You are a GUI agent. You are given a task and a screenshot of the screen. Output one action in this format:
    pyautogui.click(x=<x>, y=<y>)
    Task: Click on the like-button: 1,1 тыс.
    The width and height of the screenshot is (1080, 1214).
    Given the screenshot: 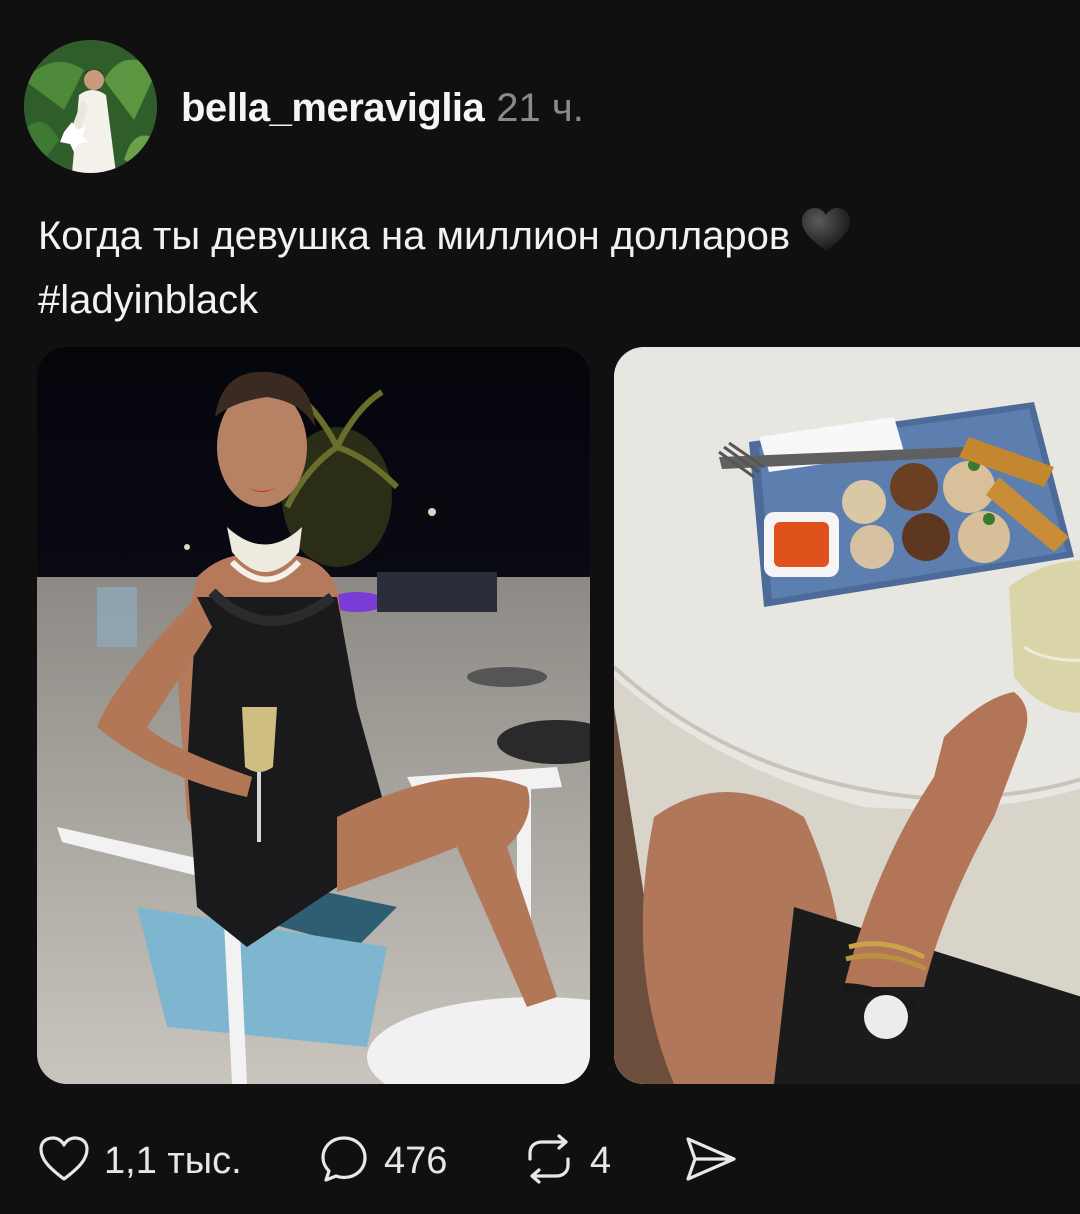 What is the action you would take?
    pyautogui.click(x=140, y=1161)
    